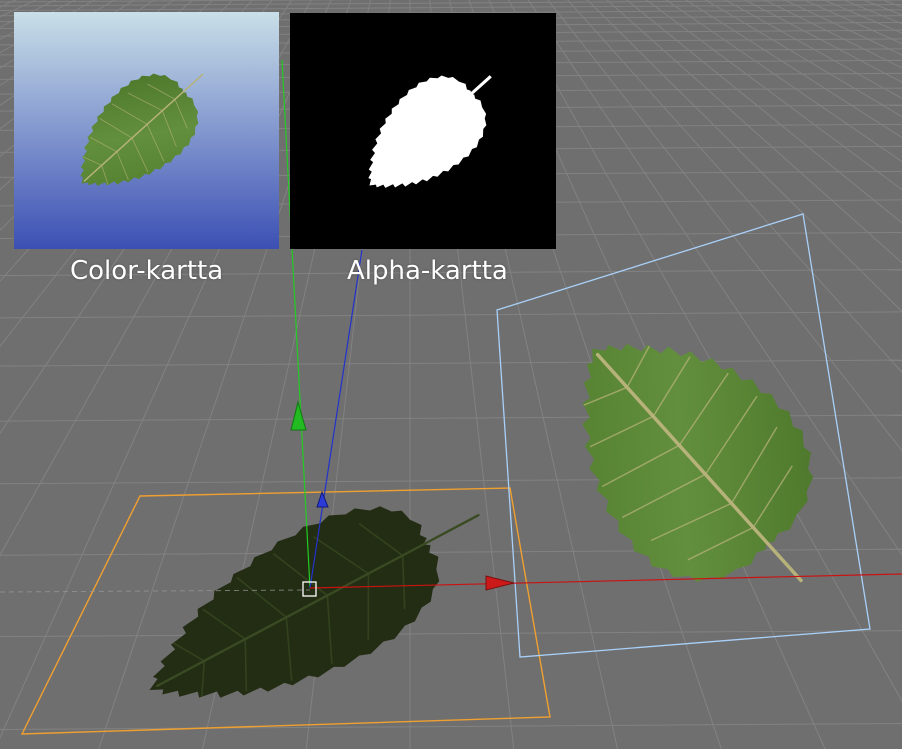 This screenshot has height=749, width=902. Describe the element at coordinates (427, 271) in the screenshot. I see `alpha-map-caption: Alpha-kartta` at that location.